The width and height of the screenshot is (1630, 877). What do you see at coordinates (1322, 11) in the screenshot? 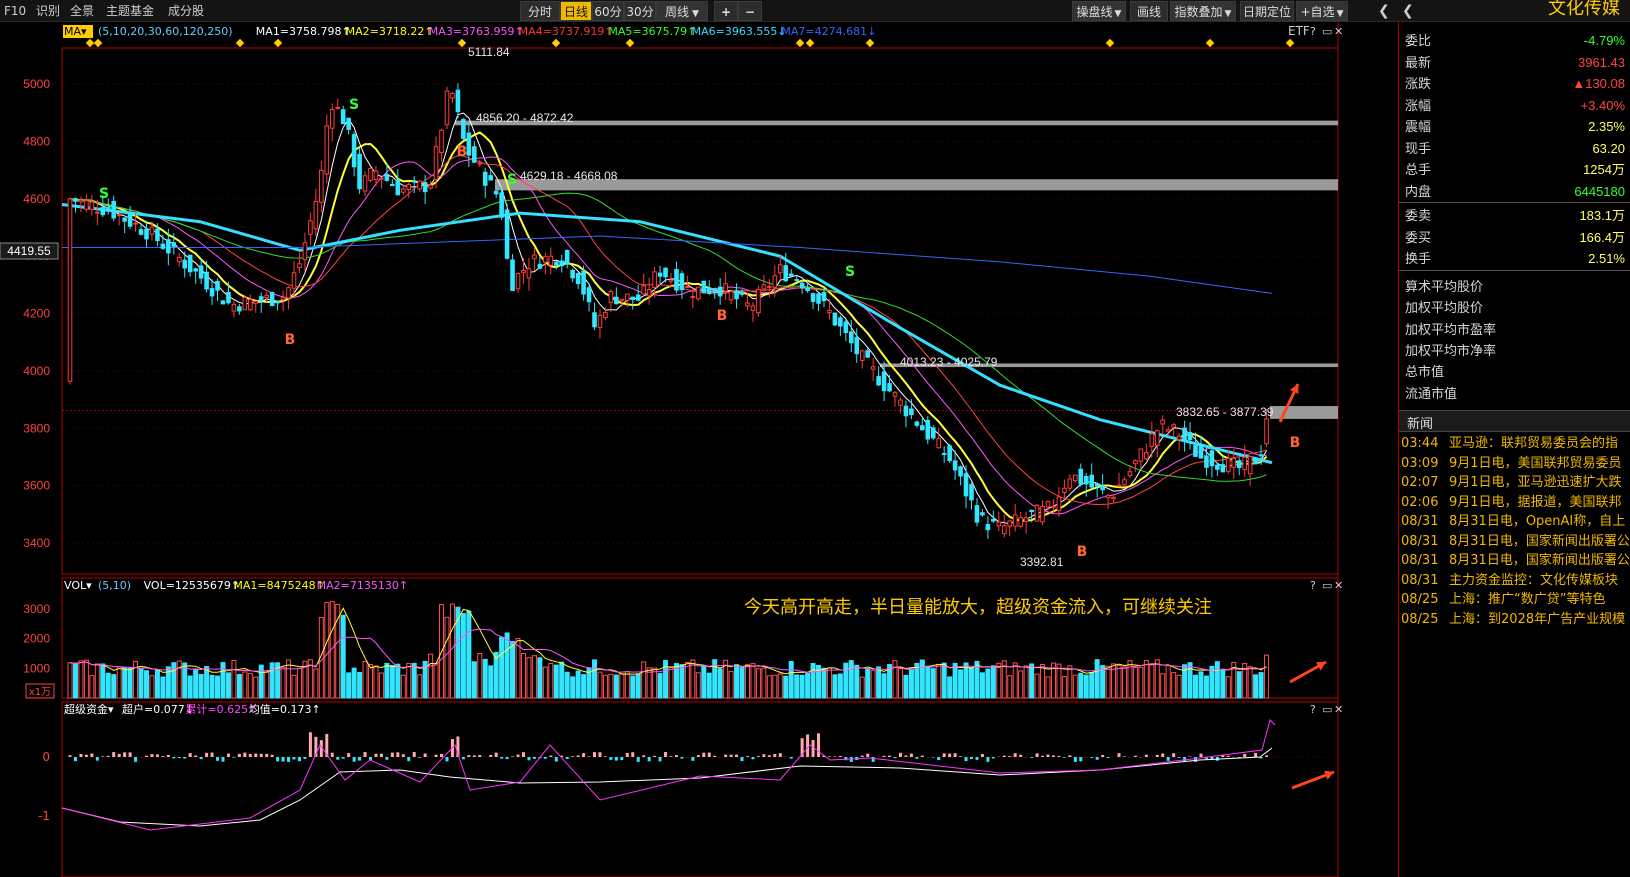
I see `add-watchlist-dropdown: +自选 ▼` at bounding box center [1322, 11].